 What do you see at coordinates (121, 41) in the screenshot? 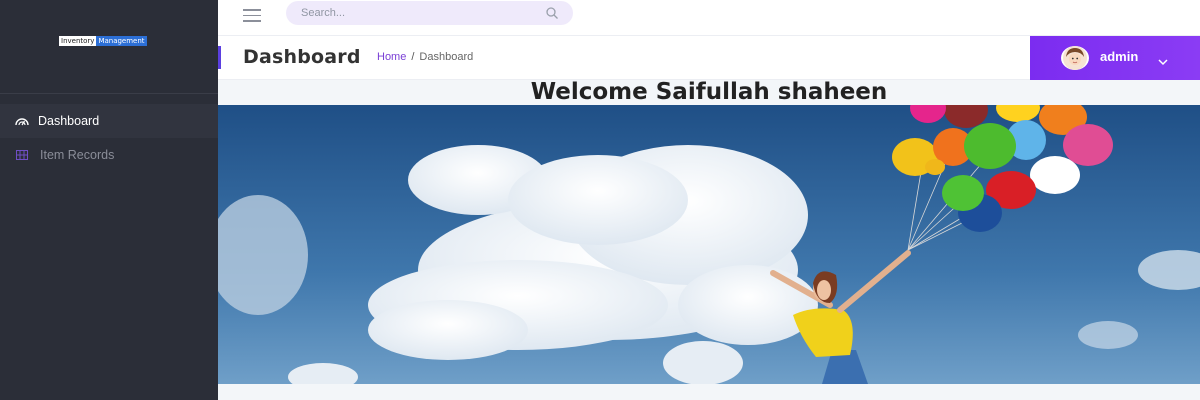
I see `logo-word-management: Management` at bounding box center [121, 41].